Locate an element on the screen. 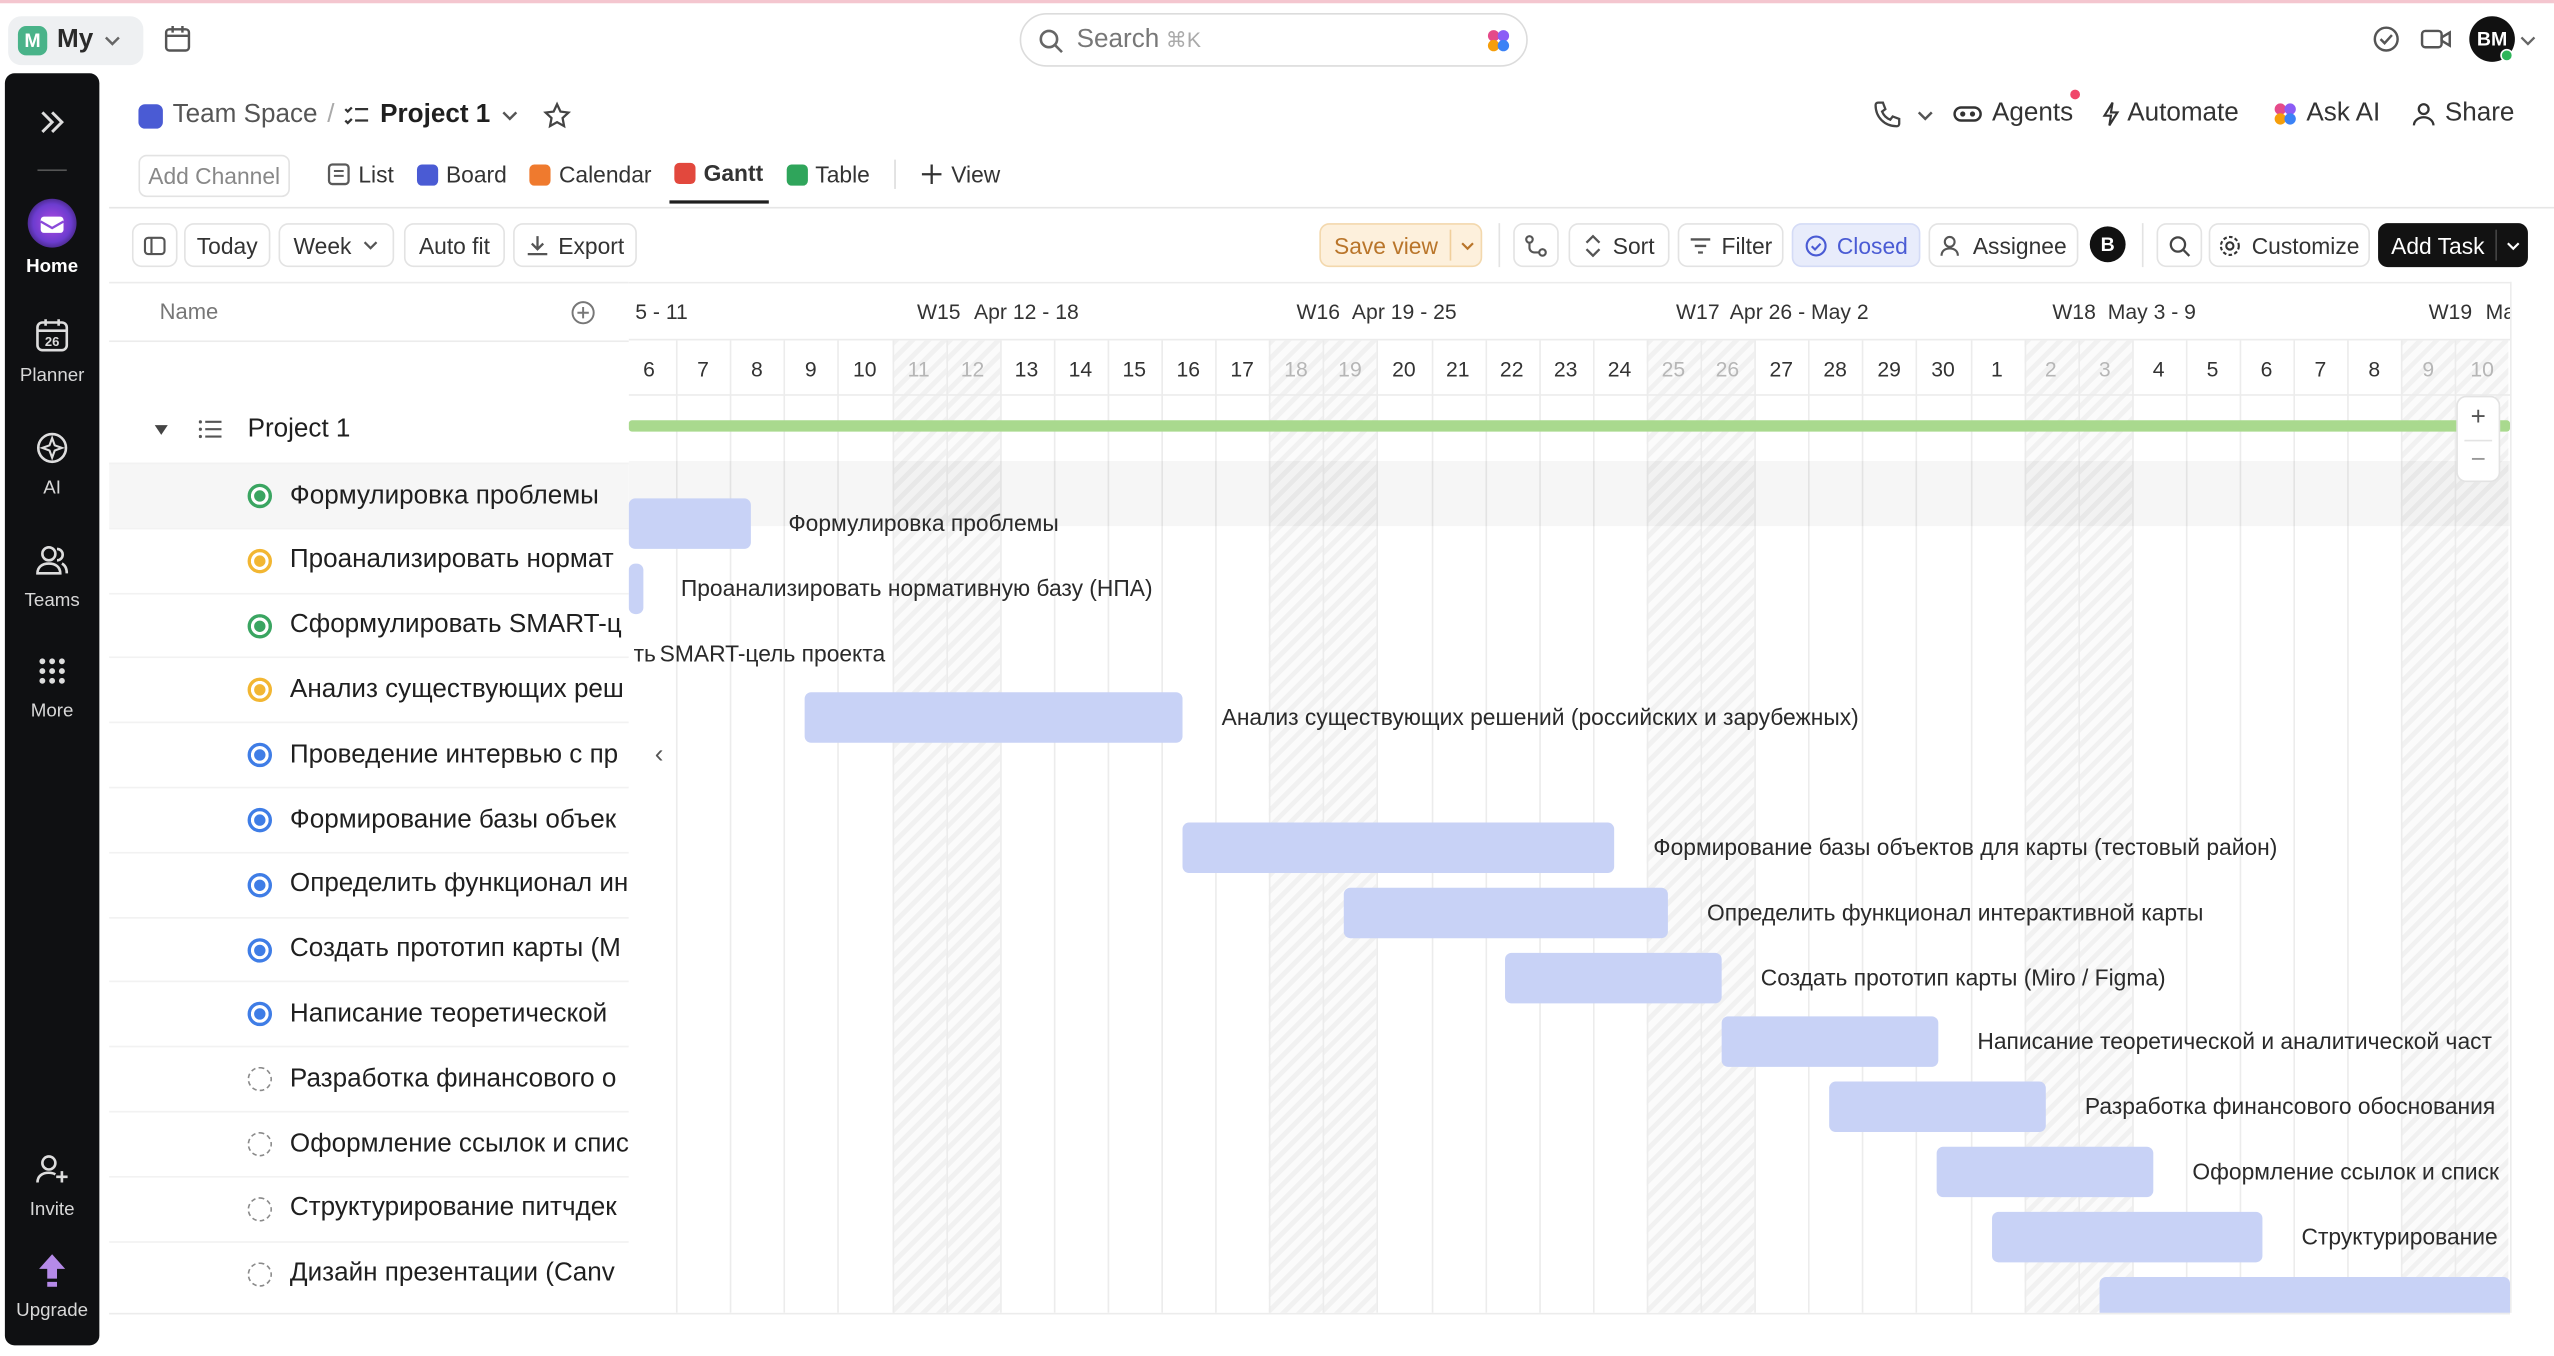  tab-board: Board is located at coordinates (462, 174).